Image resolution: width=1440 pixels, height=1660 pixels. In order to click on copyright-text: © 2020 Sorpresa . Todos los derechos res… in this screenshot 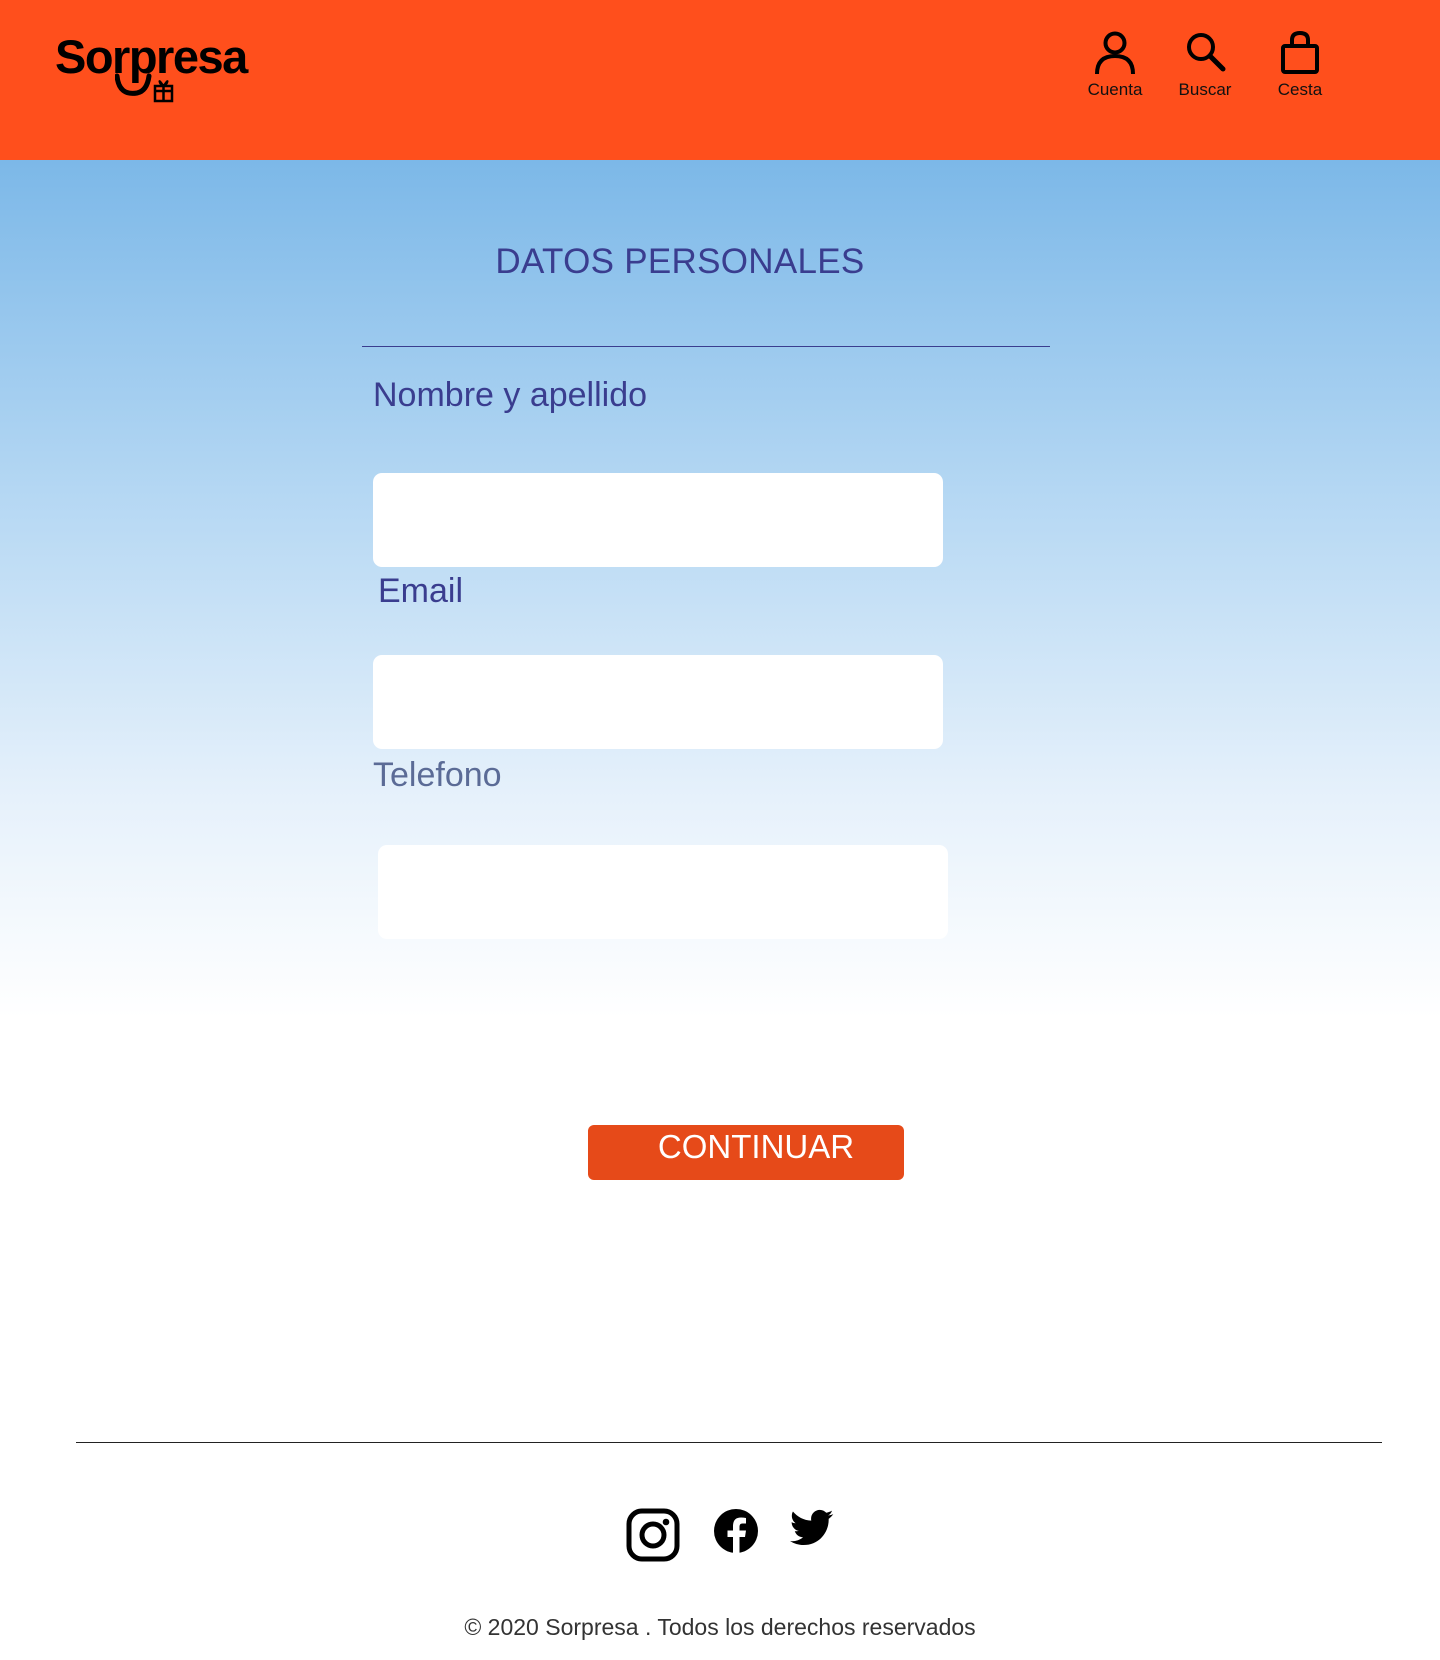, I will do `click(720, 1627)`.